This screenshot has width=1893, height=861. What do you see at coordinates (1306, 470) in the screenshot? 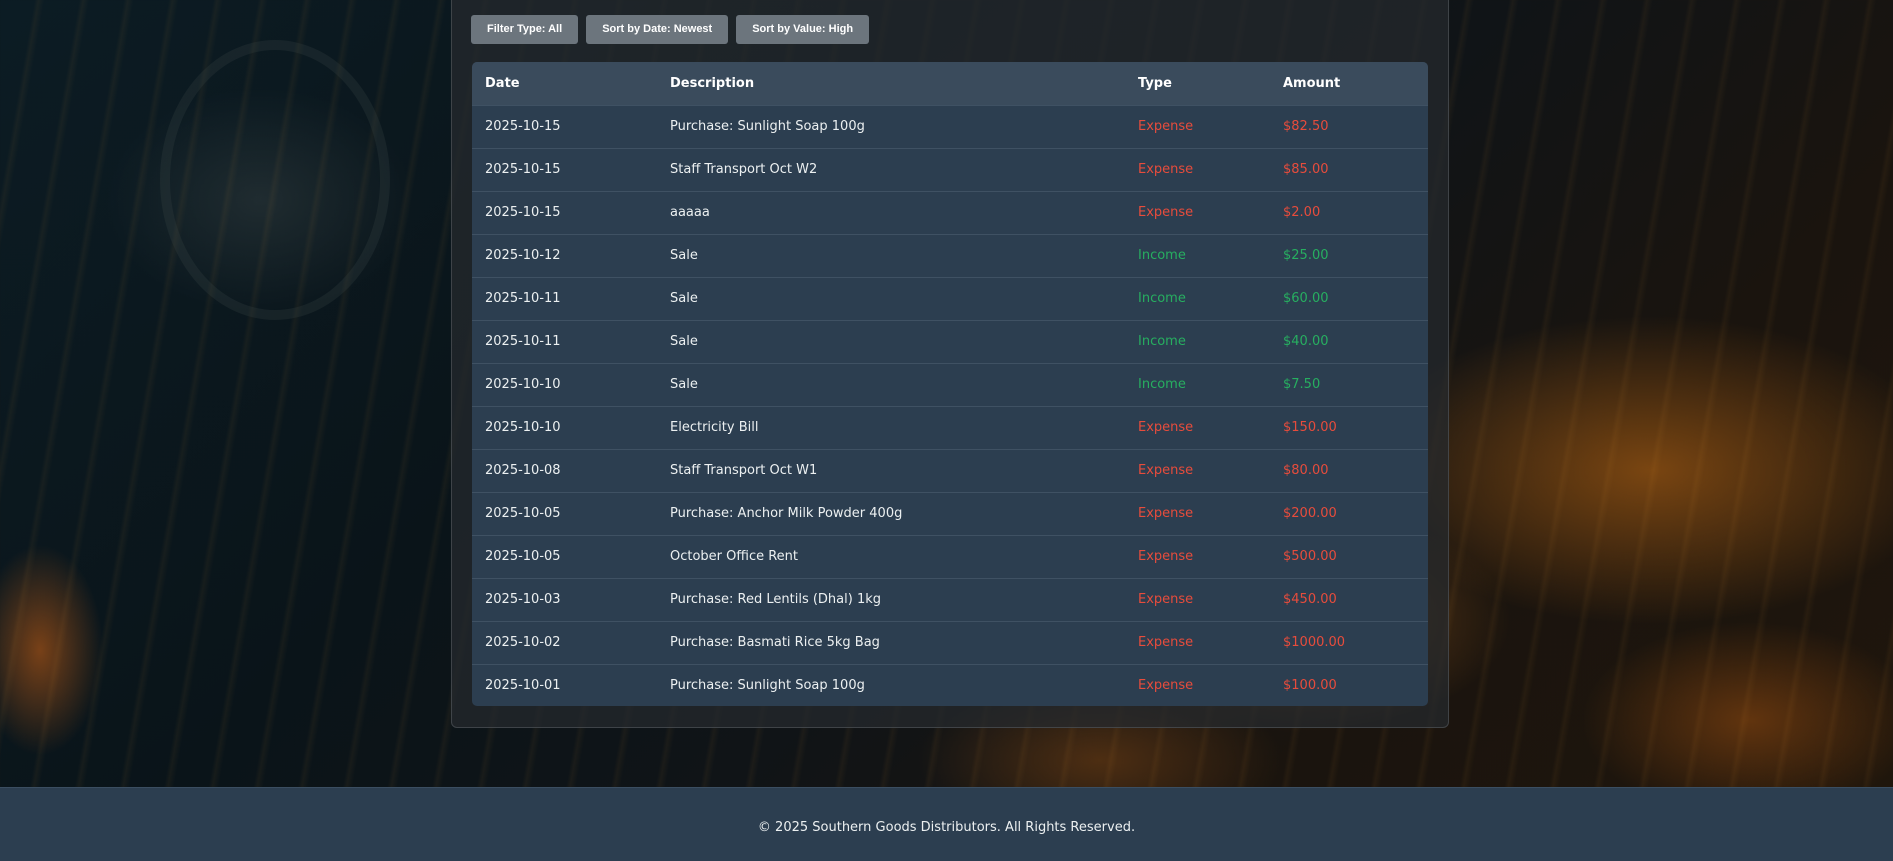
I see `cell-amount: $80.00` at bounding box center [1306, 470].